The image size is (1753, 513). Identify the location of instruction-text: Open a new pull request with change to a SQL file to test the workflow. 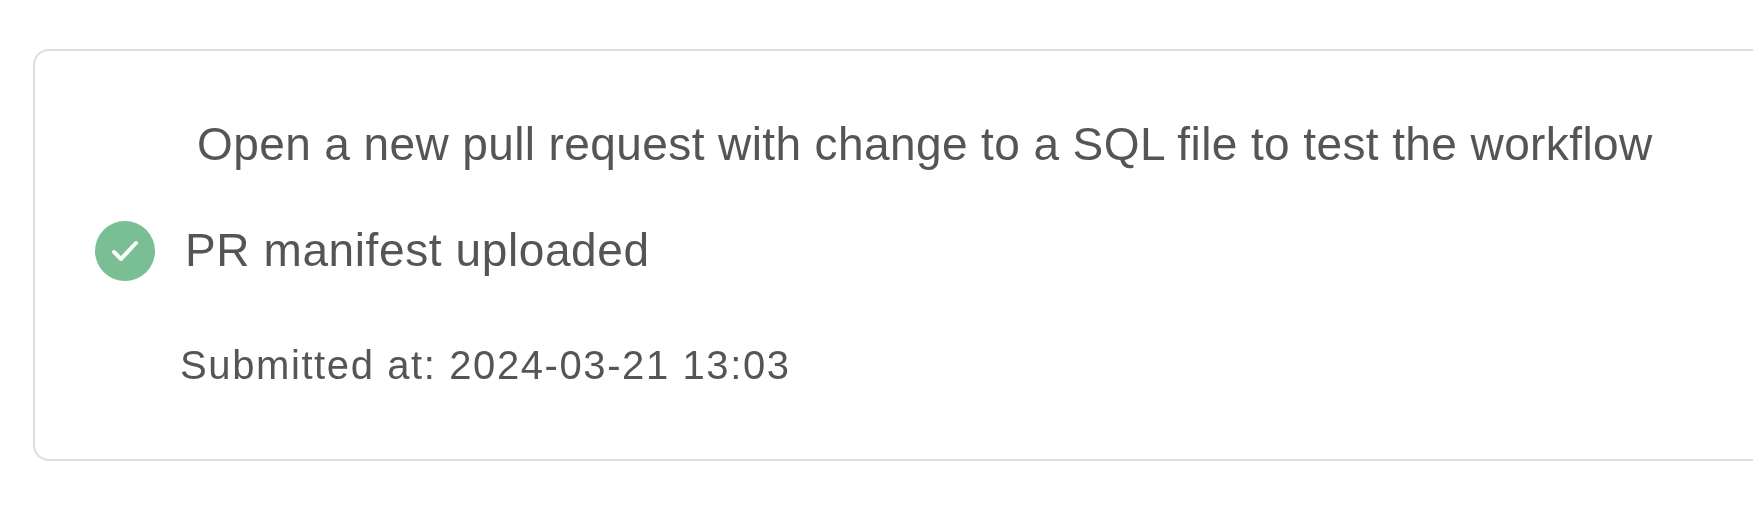
(925, 144).